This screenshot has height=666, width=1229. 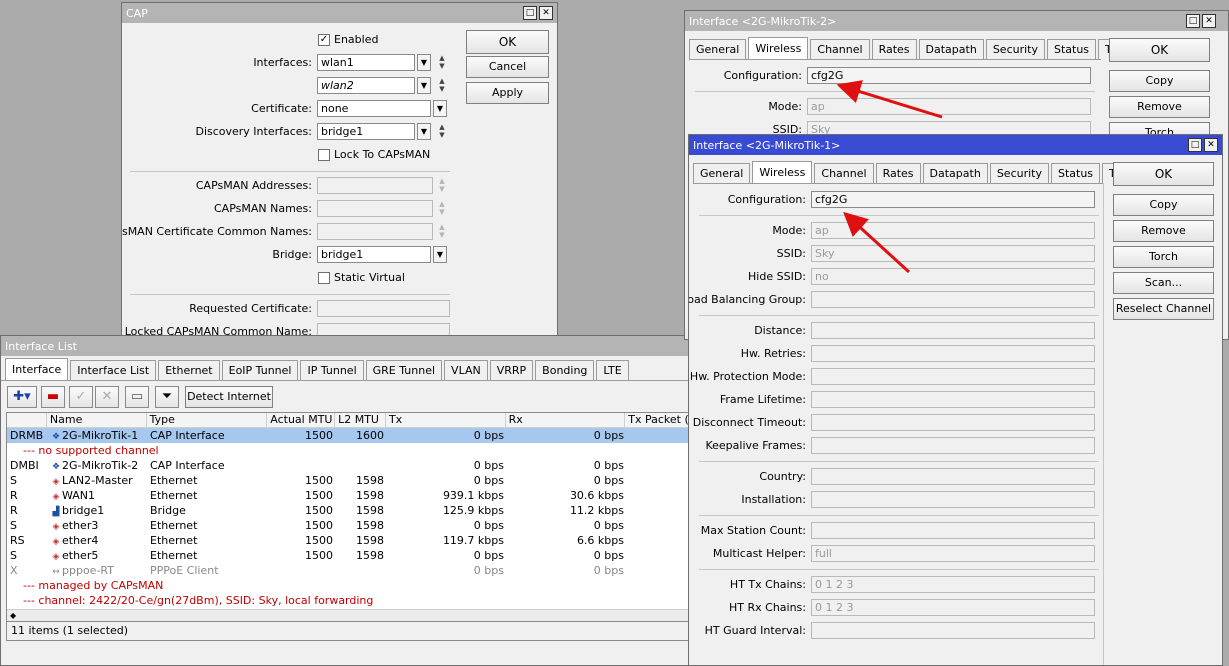 I want to click on col-name: Name, so click(x=97, y=420).